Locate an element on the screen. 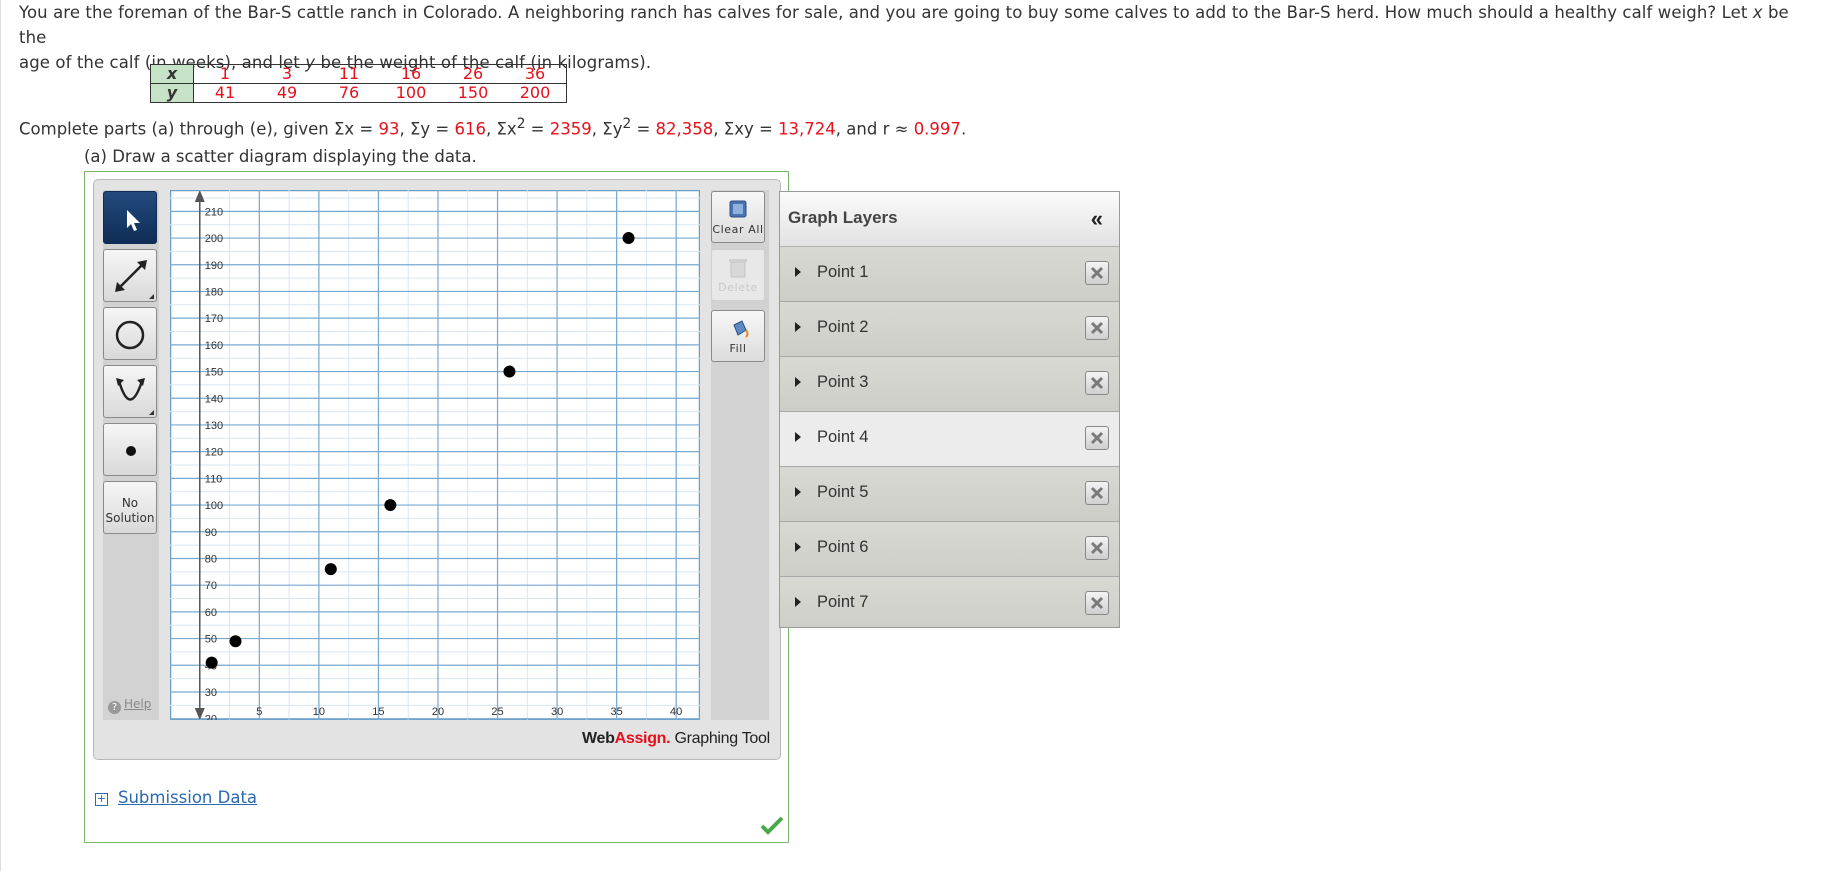 The width and height of the screenshot is (1838, 871). line-tool-button is located at coordinates (130, 275).